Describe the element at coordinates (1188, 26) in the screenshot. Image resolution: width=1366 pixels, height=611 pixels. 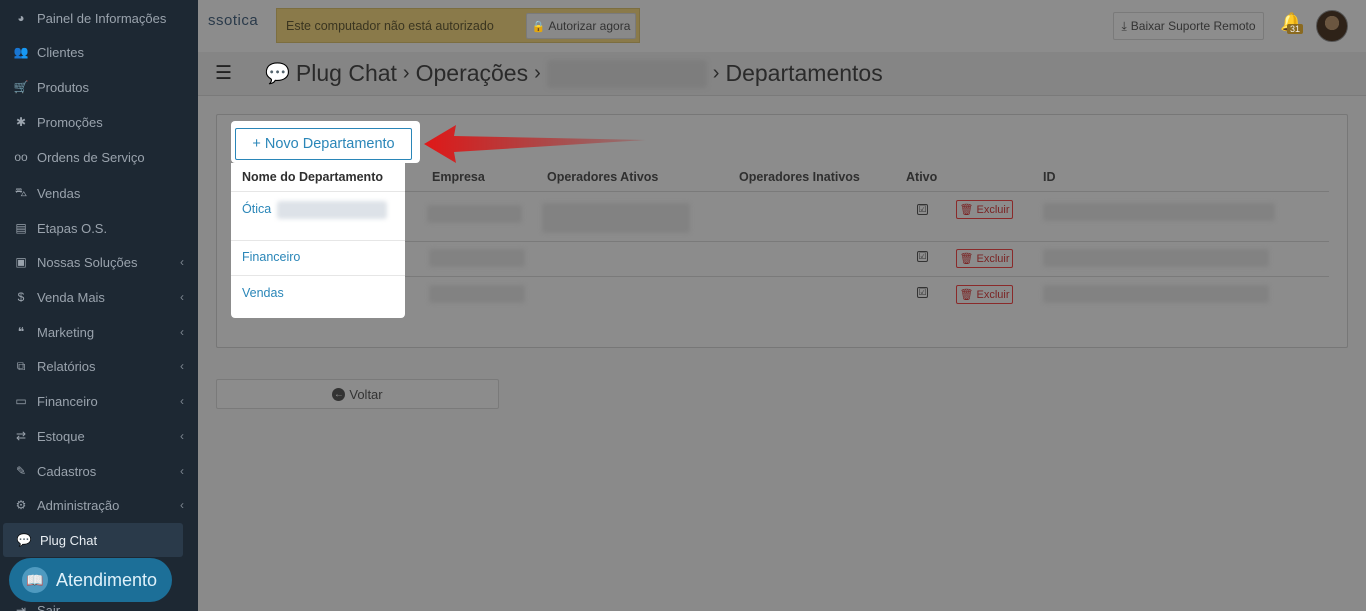
I see `download-support-button: ⤓ Baixar Suporte Remoto` at that location.